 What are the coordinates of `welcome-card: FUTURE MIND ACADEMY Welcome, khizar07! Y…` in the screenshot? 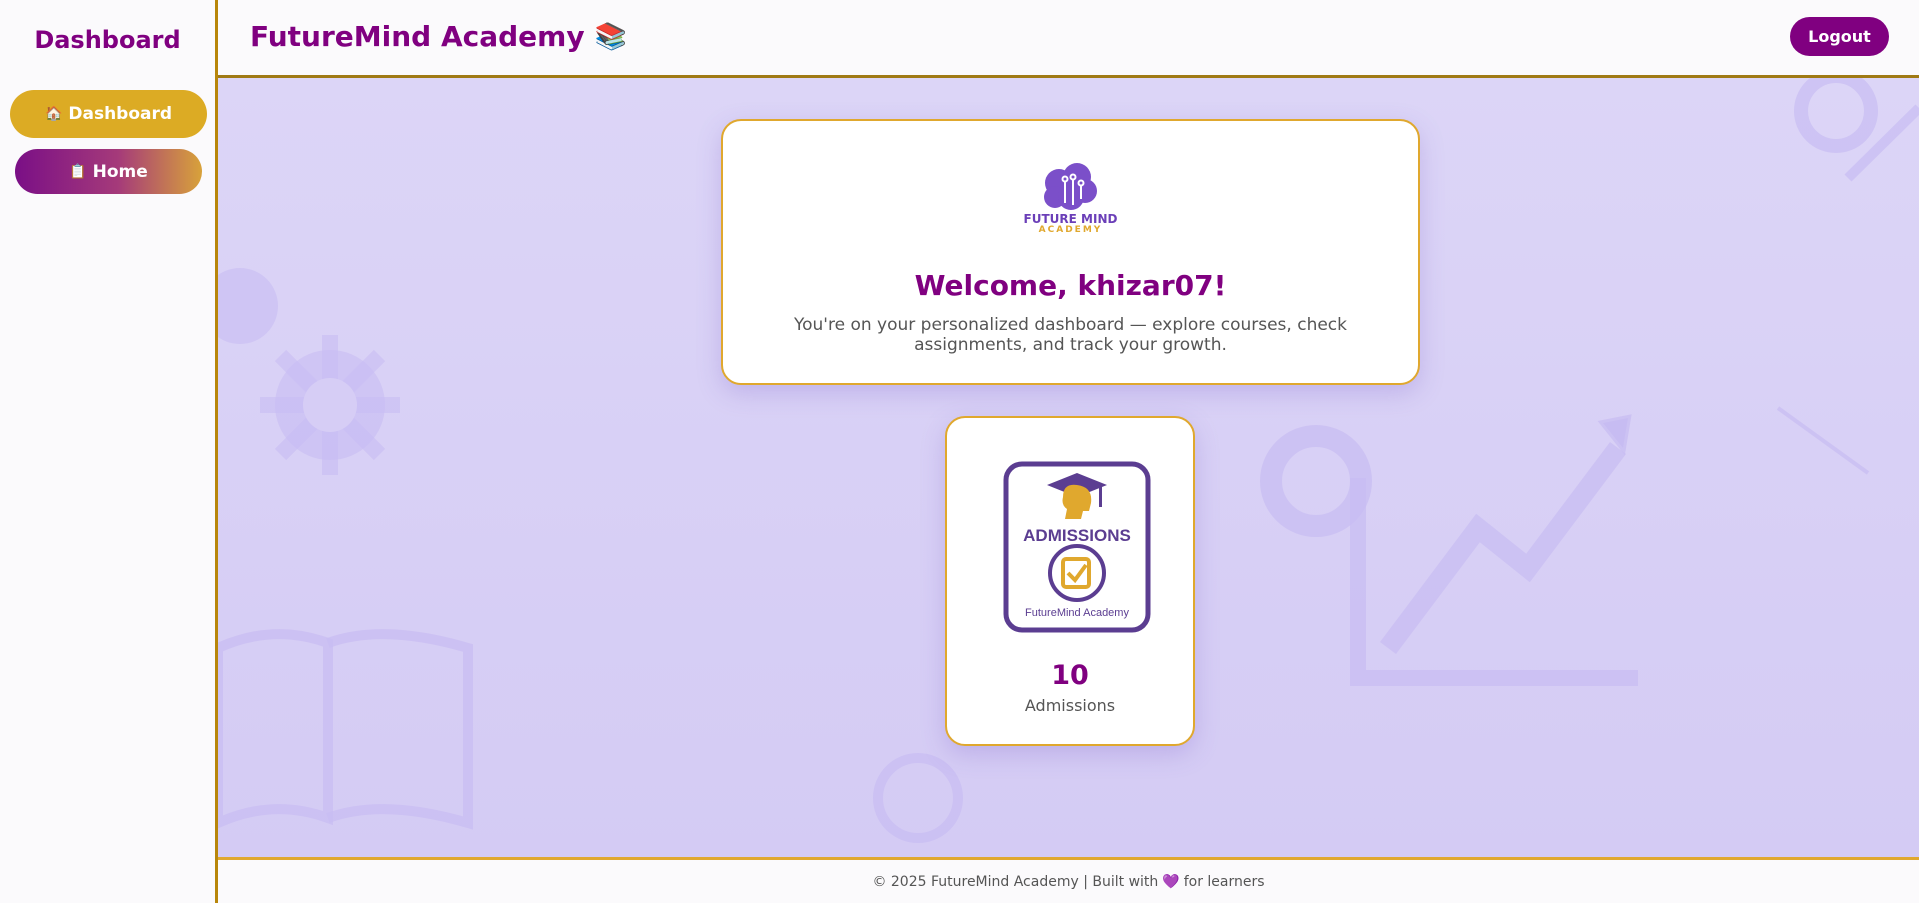 It's located at (1070, 252).